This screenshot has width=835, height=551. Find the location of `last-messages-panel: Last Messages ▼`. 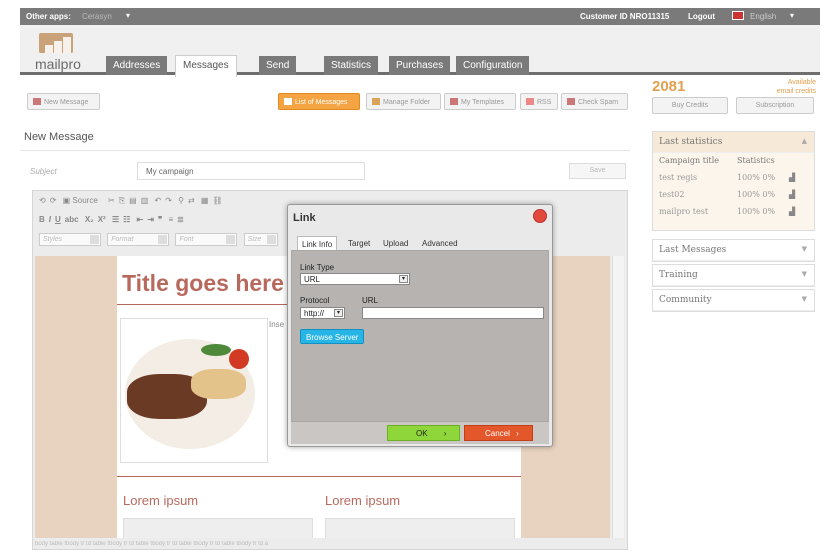

last-messages-panel: Last Messages ▼ is located at coordinates (733, 250).